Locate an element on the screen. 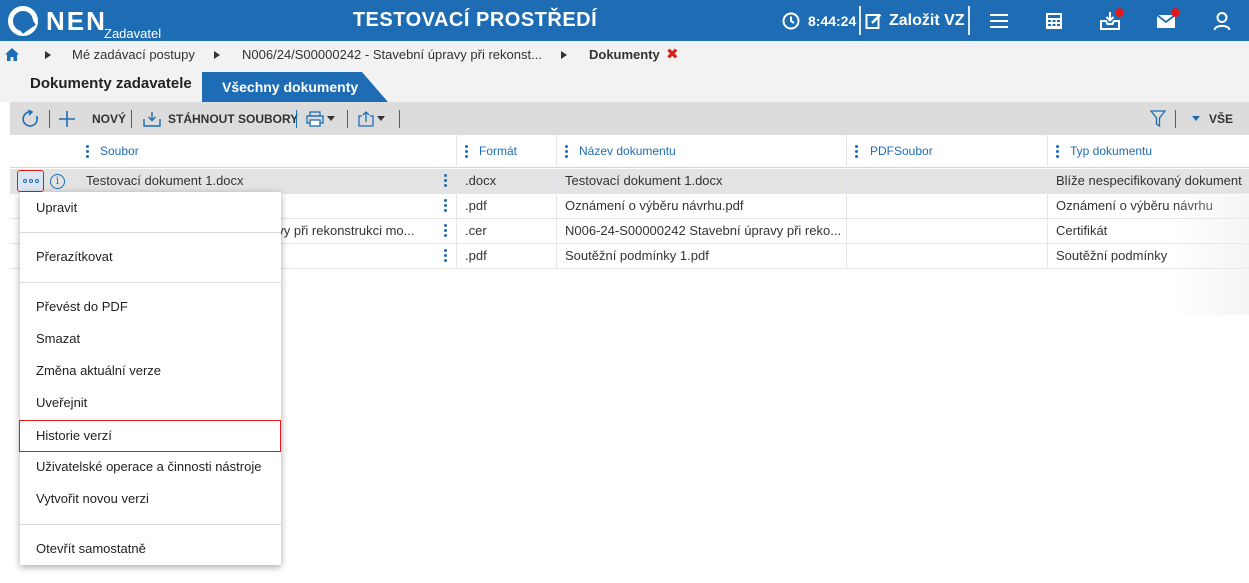 The height and width of the screenshot is (583, 1249). header-divider is located at coordinates (860, 20).